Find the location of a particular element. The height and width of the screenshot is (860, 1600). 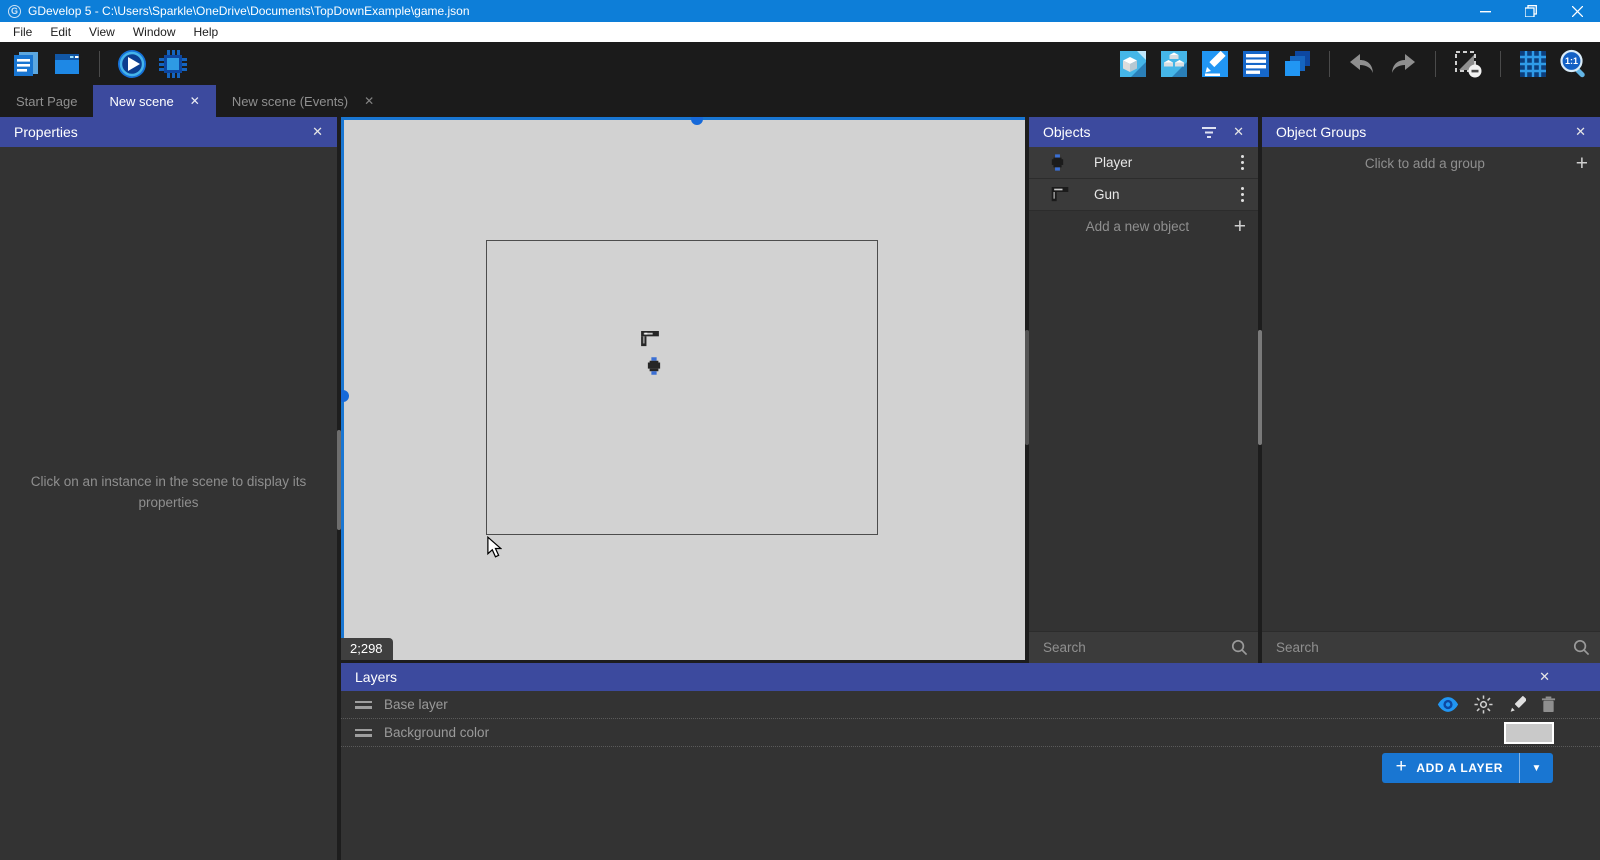

layer-name: Background color is located at coordinates (437, 732).